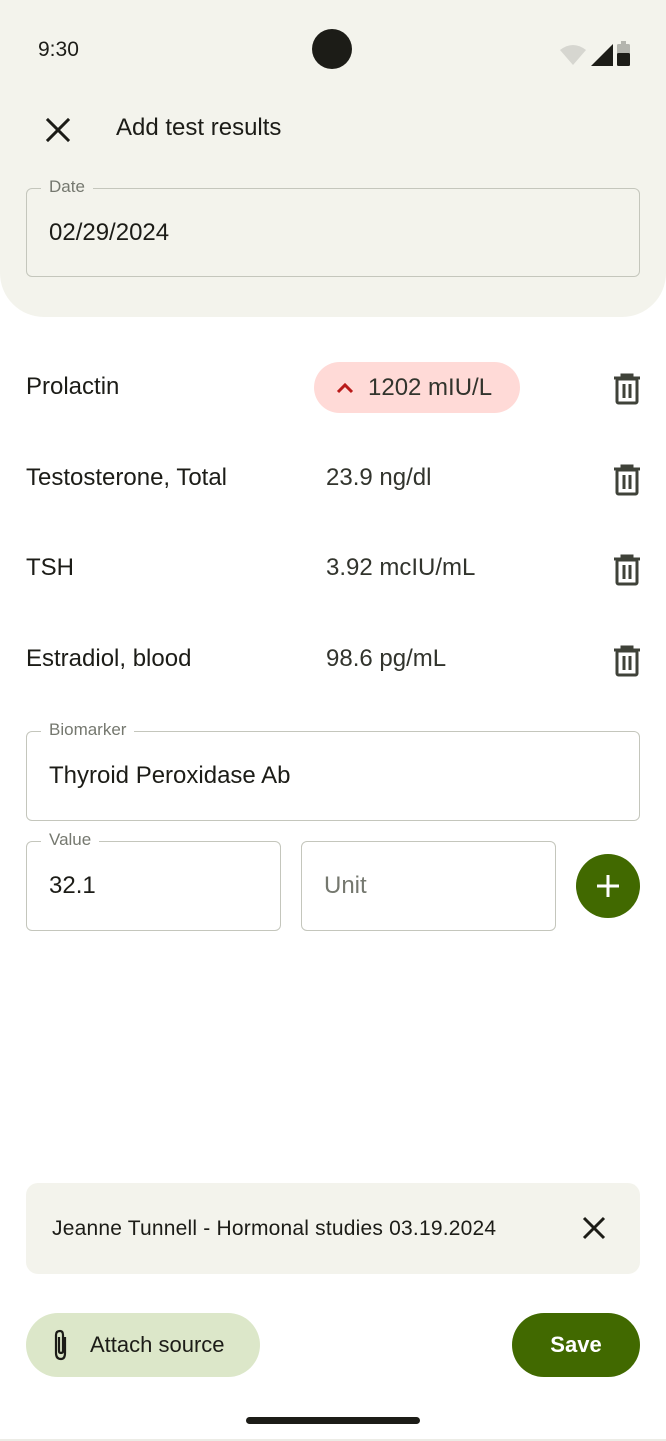 This screenshot has width=666, height=1441. What do you see at coordinates (60, 1345) in the screenshot?
I see `paperclip-icon` at bounding box center [60, 1345].